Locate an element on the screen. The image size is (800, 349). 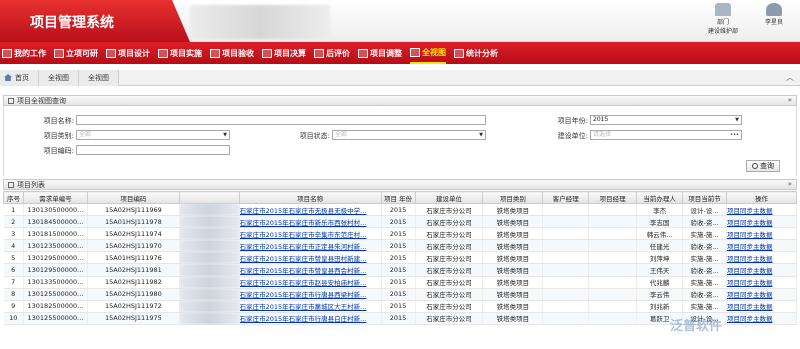
table-cell: 15A02HSJ111972 is located at coordinates (133, 306).